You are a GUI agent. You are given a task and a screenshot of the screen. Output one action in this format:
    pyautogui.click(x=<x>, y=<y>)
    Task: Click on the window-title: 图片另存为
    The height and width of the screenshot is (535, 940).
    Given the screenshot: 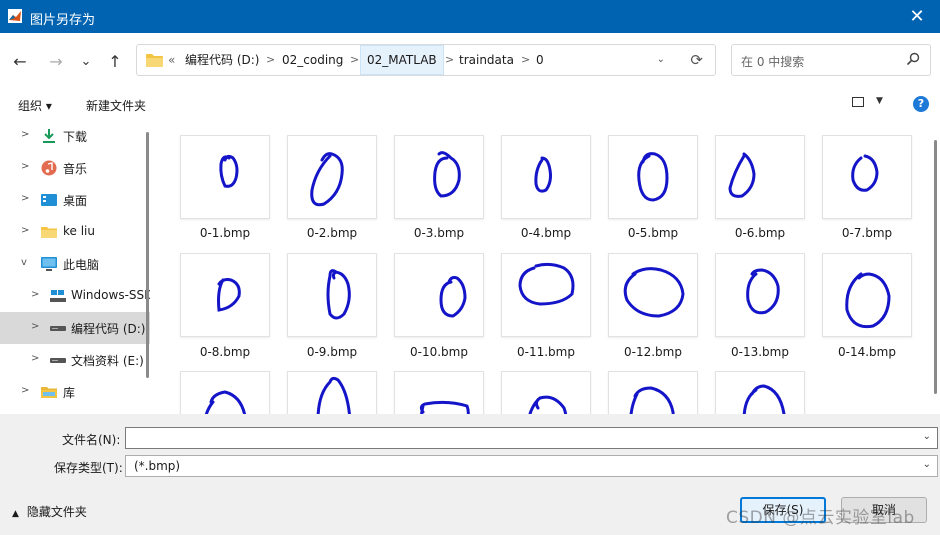 What is the action you would take?
    pyautogui.click(x=63, y=20)
    